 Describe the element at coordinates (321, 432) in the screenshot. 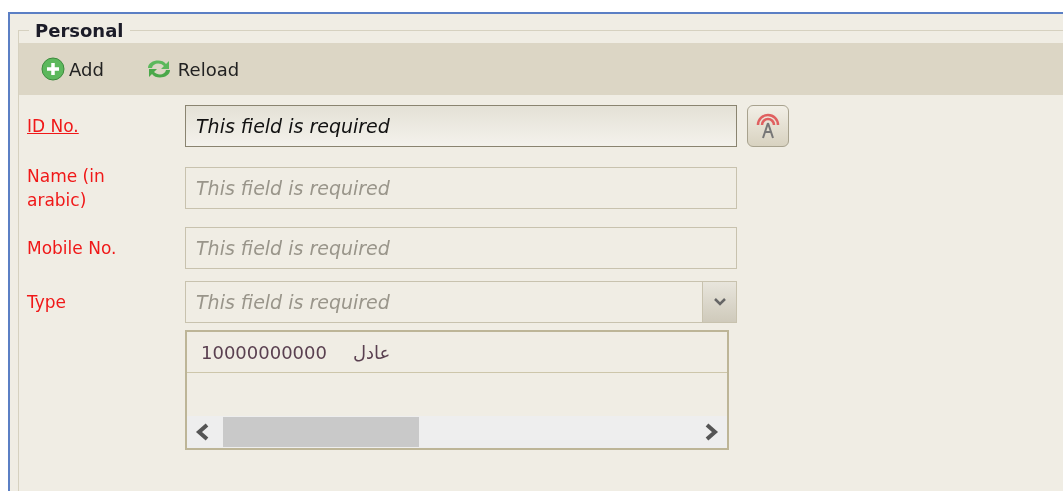

I see `scrollbar-thumb` at that location.